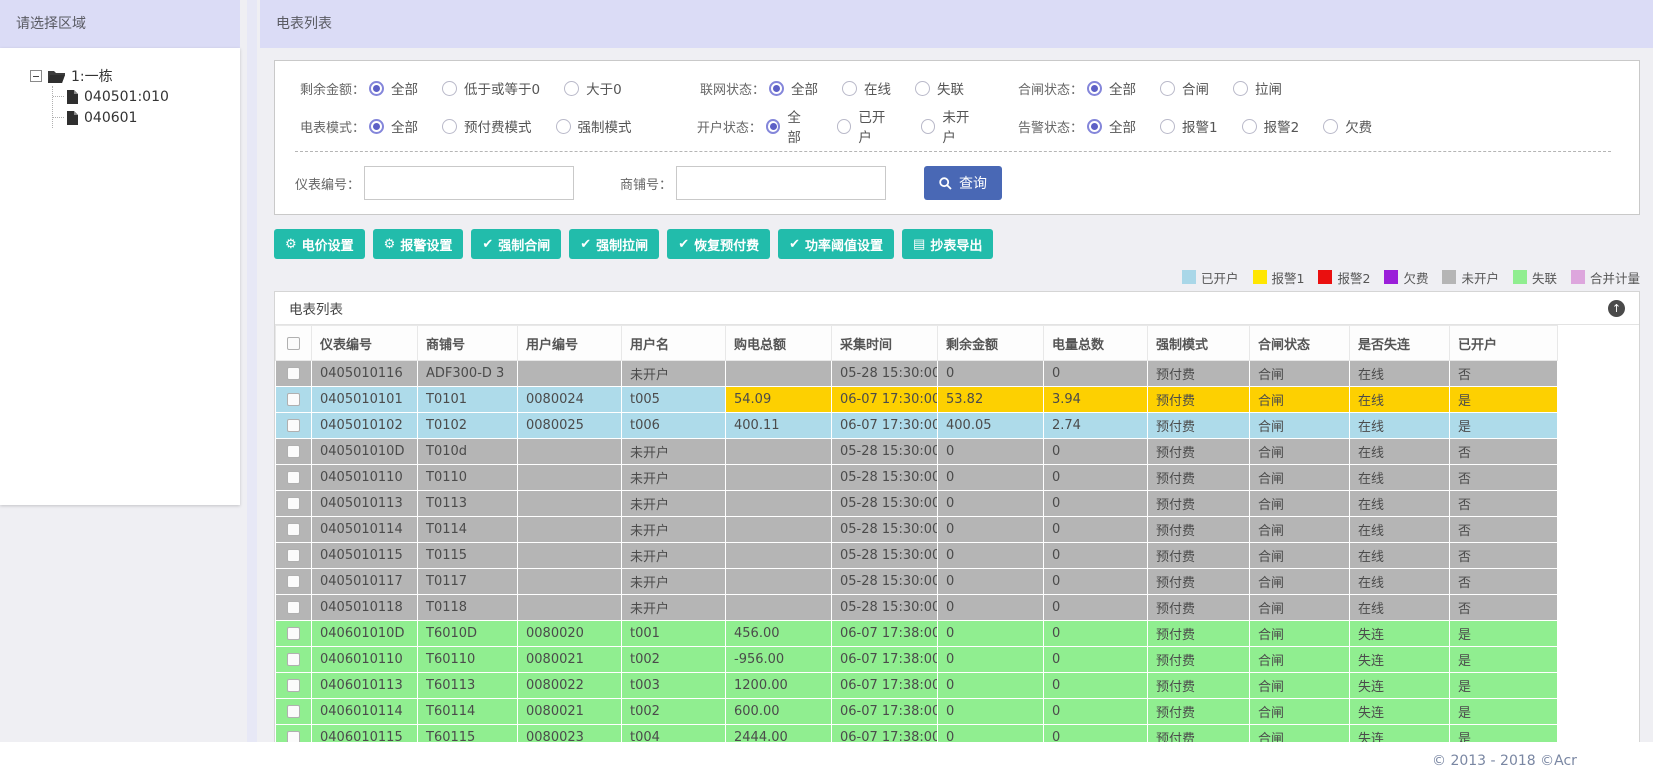  I want to click on table-cell: T010d, so click(467, 451).